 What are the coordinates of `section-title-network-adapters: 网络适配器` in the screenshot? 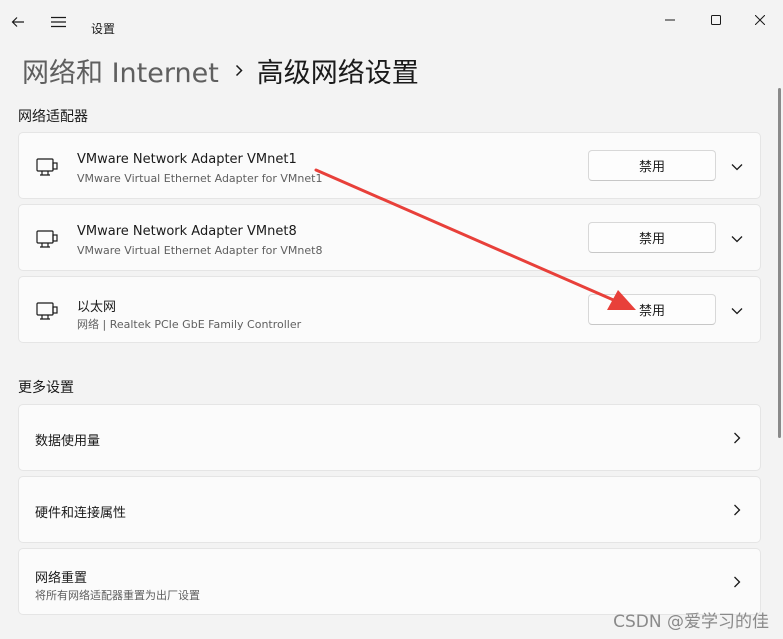 It's located at (53, 117).